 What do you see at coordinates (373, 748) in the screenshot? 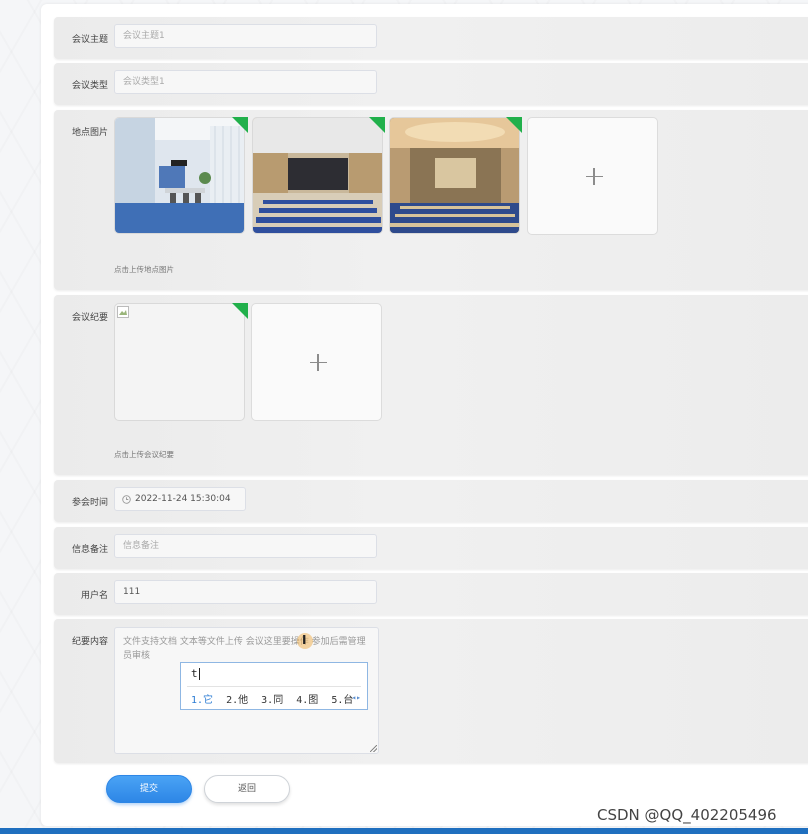
I see `resize-handle` at bounding box center [373, 748].